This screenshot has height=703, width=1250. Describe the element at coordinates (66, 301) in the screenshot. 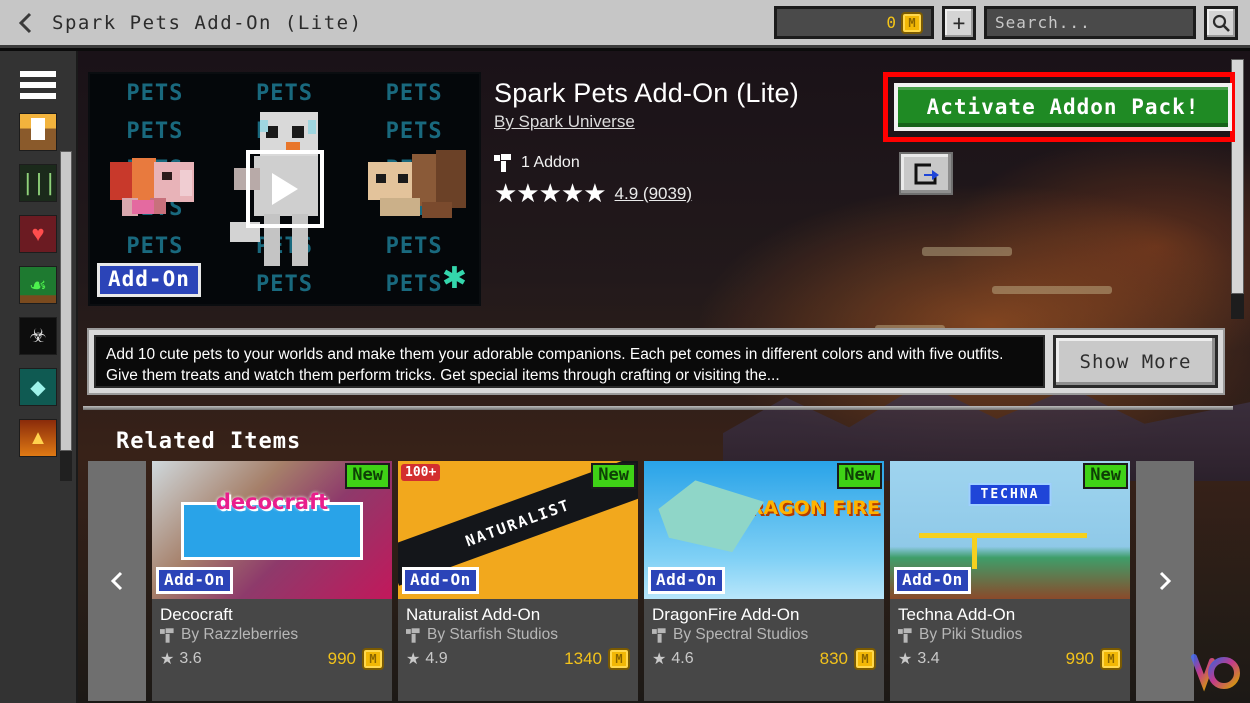

I see `sidebar-scrollbar-thumb` at that location.